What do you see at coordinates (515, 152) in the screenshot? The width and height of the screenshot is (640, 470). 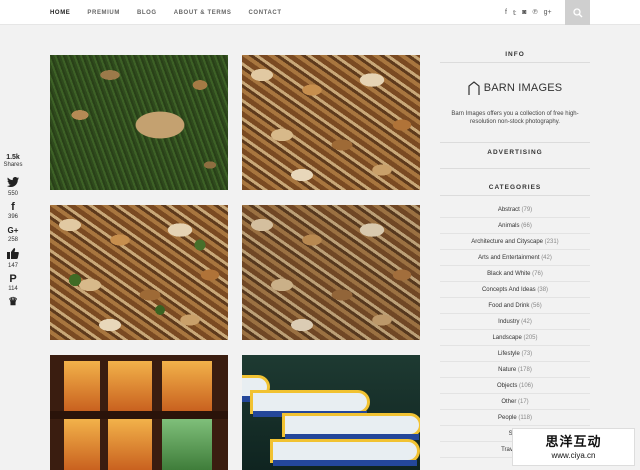 I see `advertising-title: ADVERTISING` at bounding box center [515, 152].